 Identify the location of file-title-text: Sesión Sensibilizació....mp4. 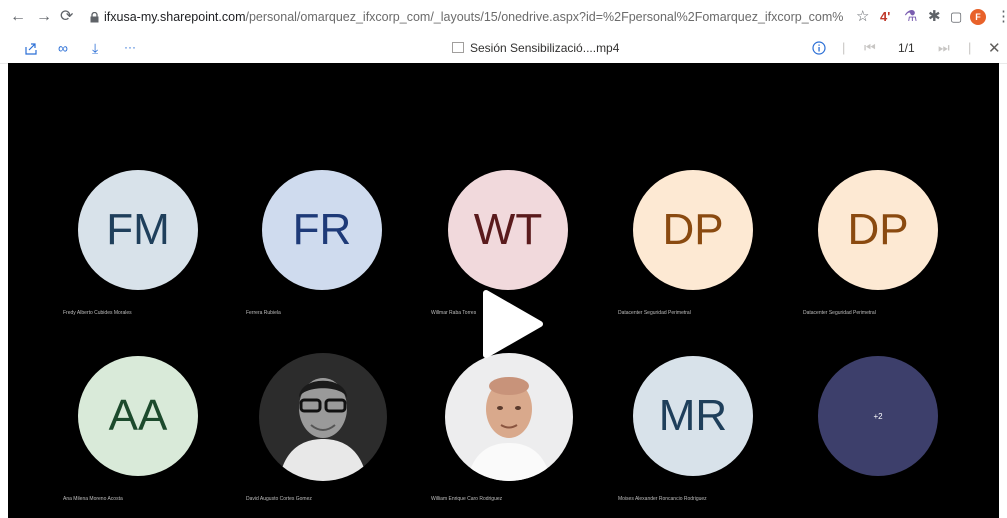
(545, 48).